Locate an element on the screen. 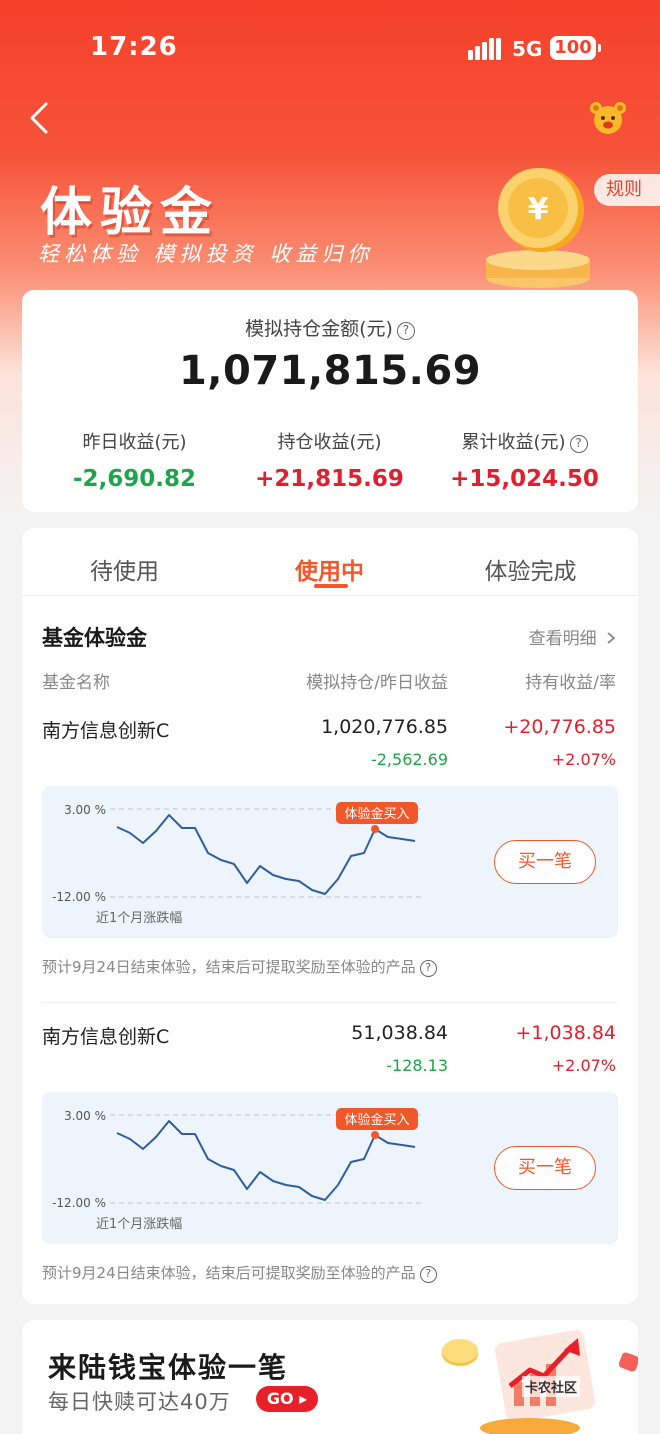 This screenshot has width=660, height=1434. status-time: 17:26 is located at coordinates (134, 47).